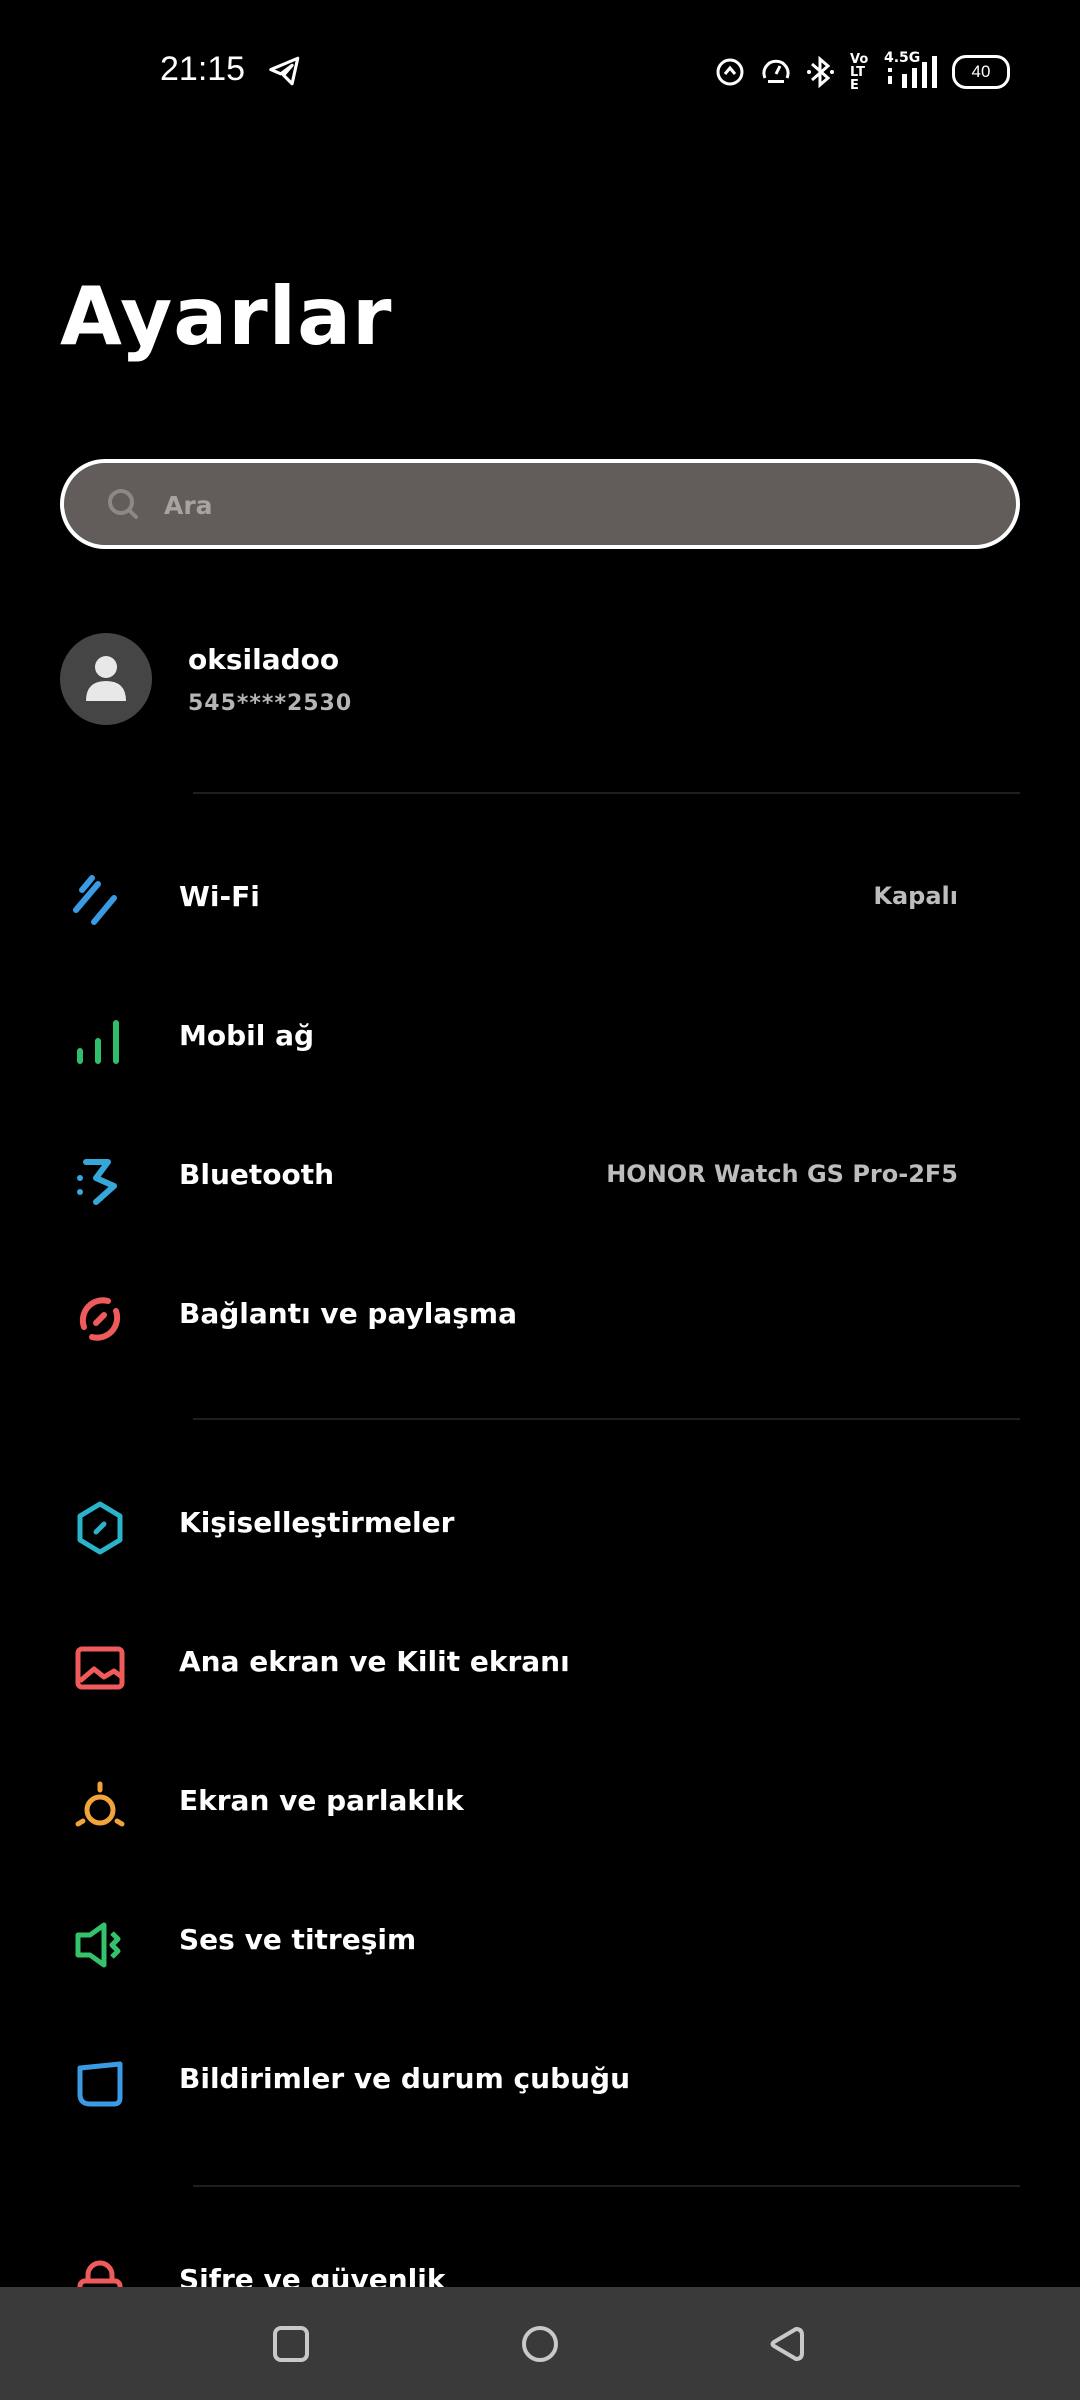  I want to click on mobile-network-icon, so click(98, 1042).